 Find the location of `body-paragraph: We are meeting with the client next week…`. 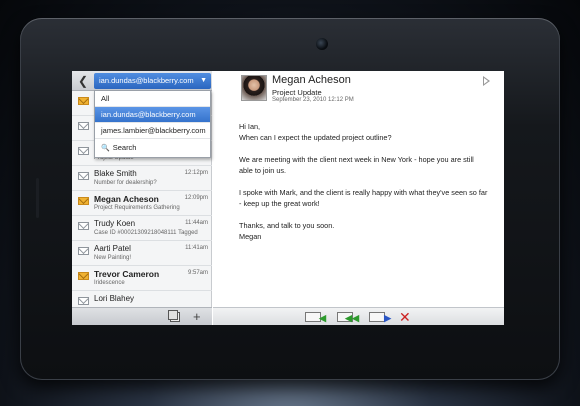

body-paragraph: We are meeting with the client next week… is located at coordinates (356, 165).